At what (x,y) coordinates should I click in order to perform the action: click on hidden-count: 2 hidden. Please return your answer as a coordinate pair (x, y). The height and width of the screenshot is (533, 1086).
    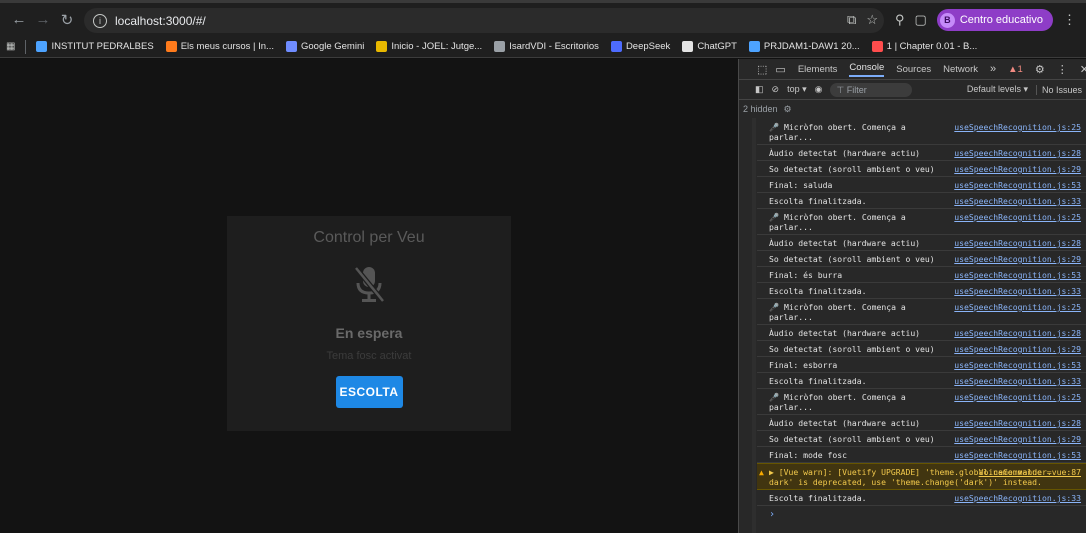
    Looking at the image, I should click on (760, 109).